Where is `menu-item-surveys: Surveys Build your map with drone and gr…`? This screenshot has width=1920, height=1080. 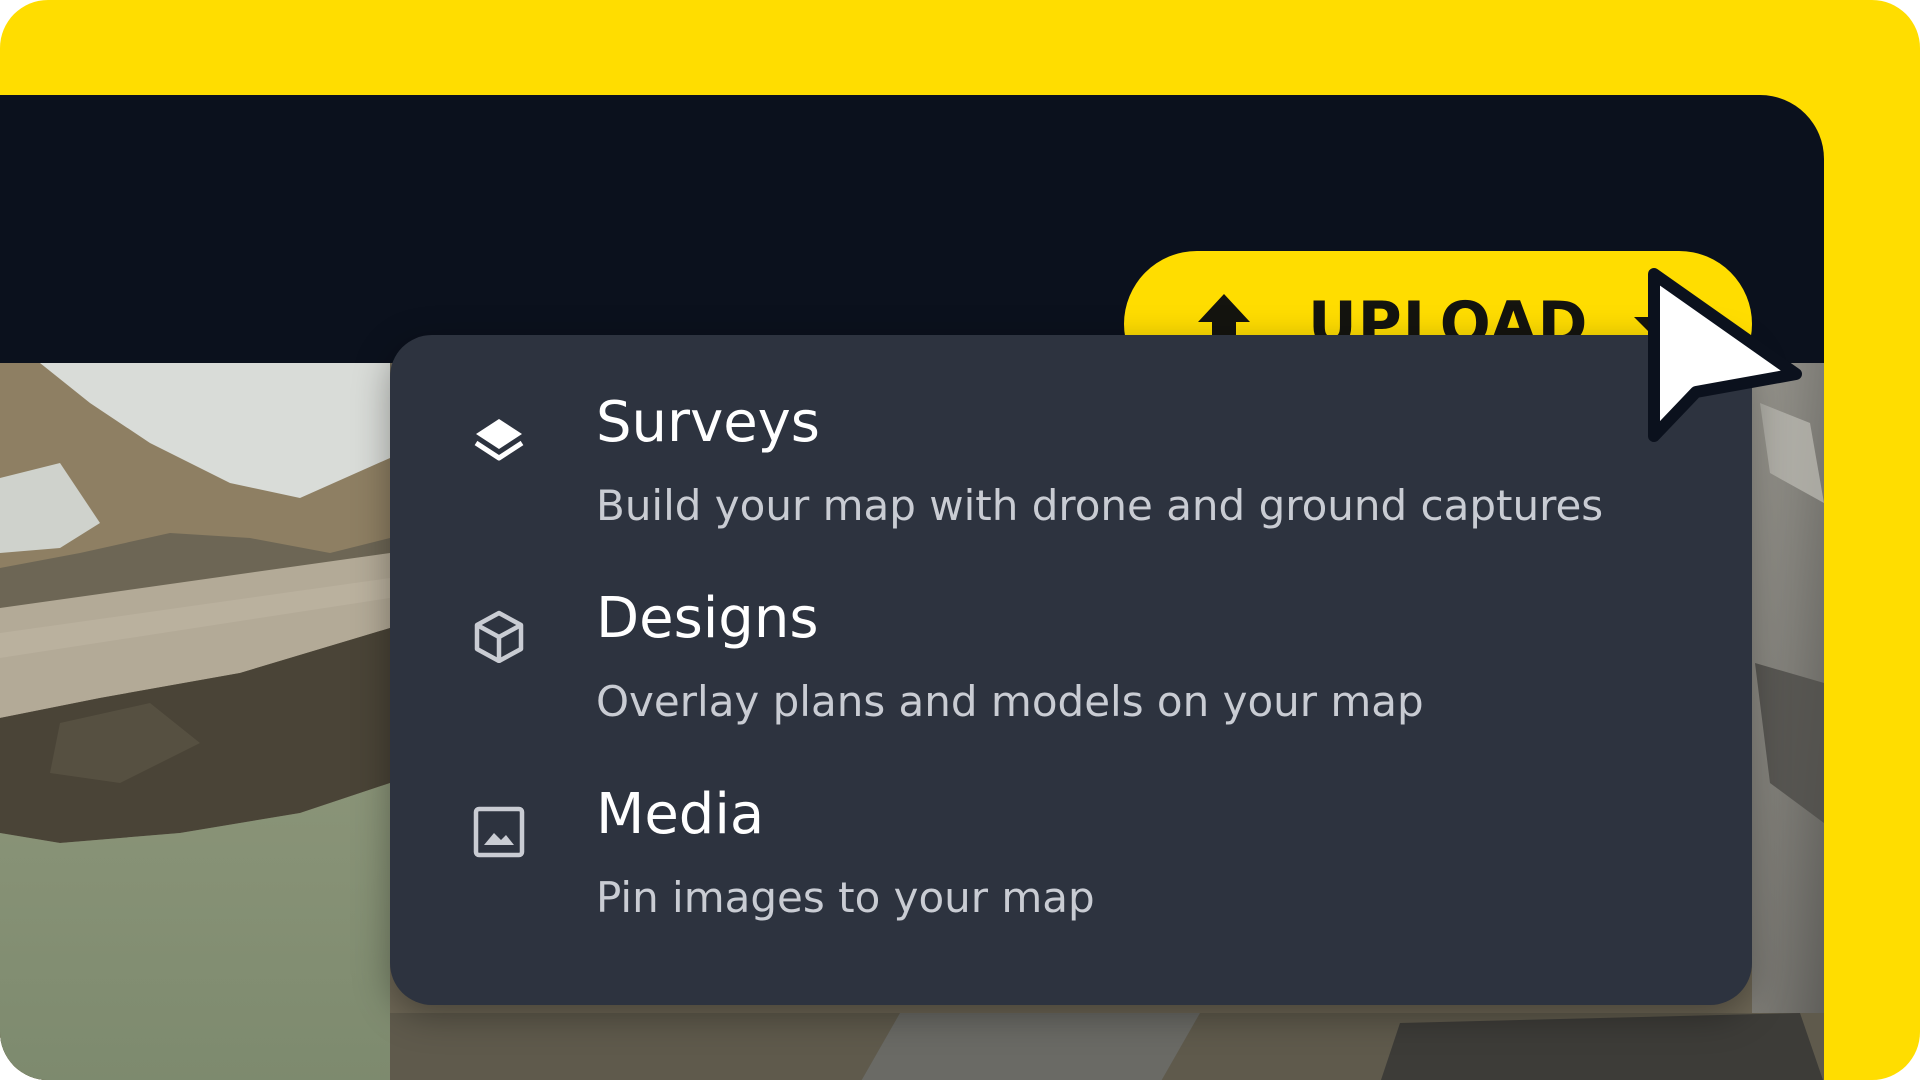 menu-item-surveys: Surveys Build your map with drone and gr… is located at coordinates (1071, 433).